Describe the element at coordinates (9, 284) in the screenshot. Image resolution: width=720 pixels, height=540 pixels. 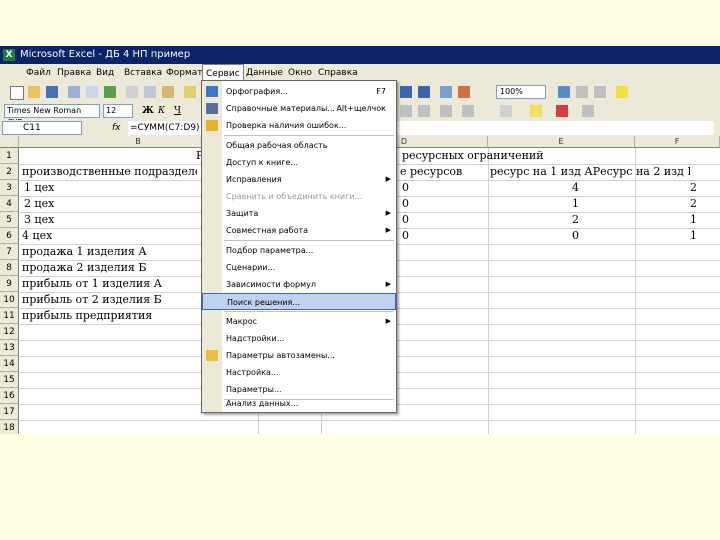
I see `row-header: 9` at that location.